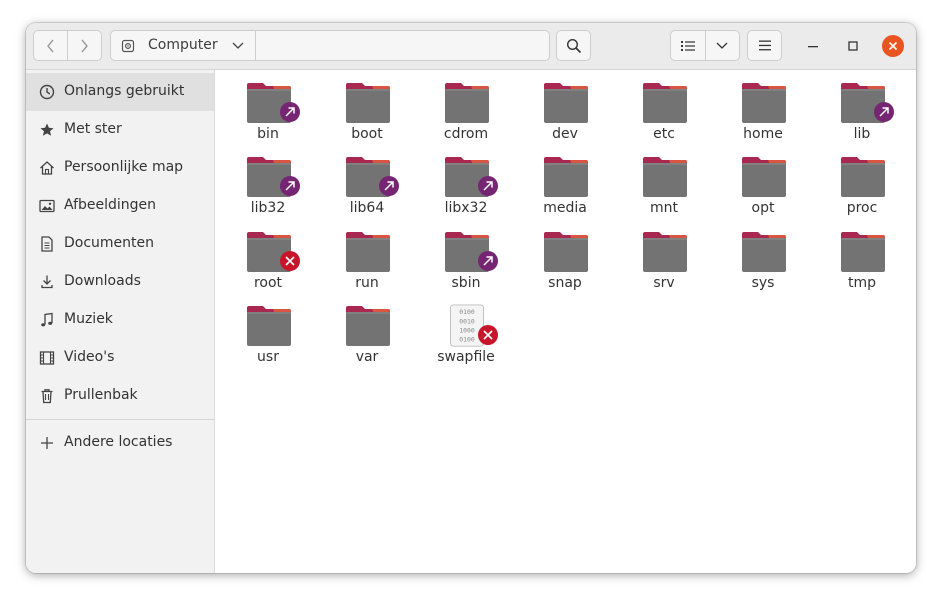 The width and height of the screenshot is (942, 602). I want to click on folder-item: snap, so click(565, 261).